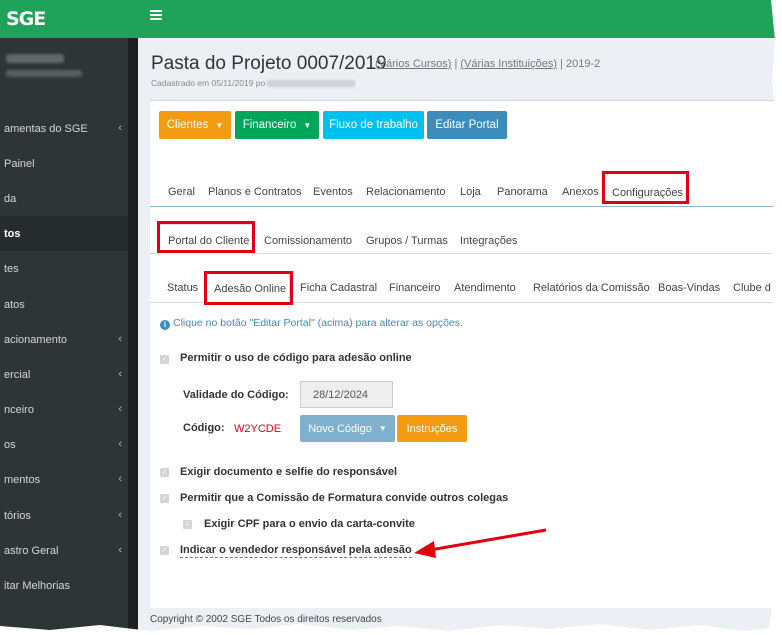 This screenshot has width=782, height=635. What do you see at coordinates (467, 125) in the screenshot?
I see `editar-portal-button: Editar Portal` at bounding box center [467, 125].